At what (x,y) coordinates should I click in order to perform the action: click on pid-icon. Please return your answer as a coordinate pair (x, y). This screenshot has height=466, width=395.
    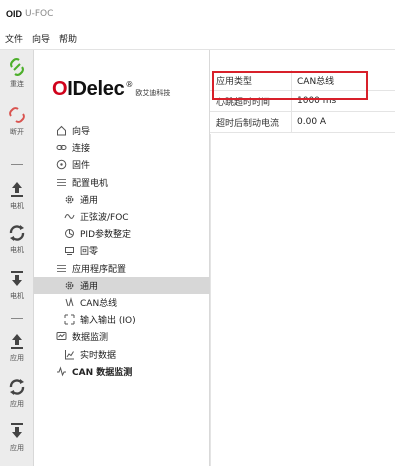
    Looking at the image, I should click on (69, 234).